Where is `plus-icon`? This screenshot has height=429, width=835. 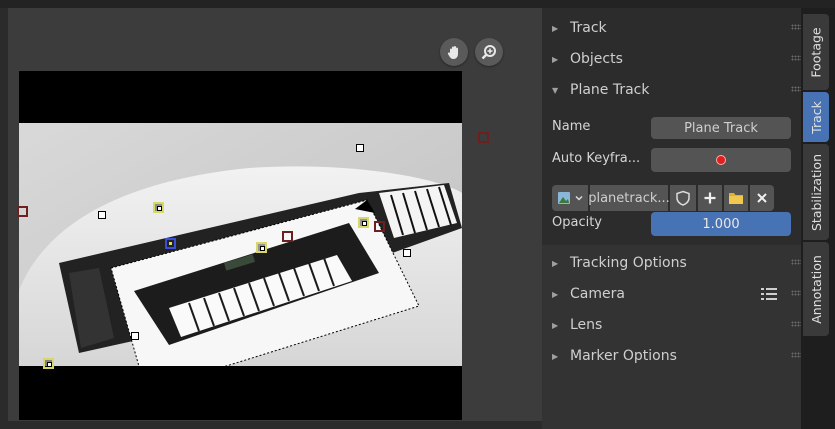 plus-icon is located at coordinates (710, 198).